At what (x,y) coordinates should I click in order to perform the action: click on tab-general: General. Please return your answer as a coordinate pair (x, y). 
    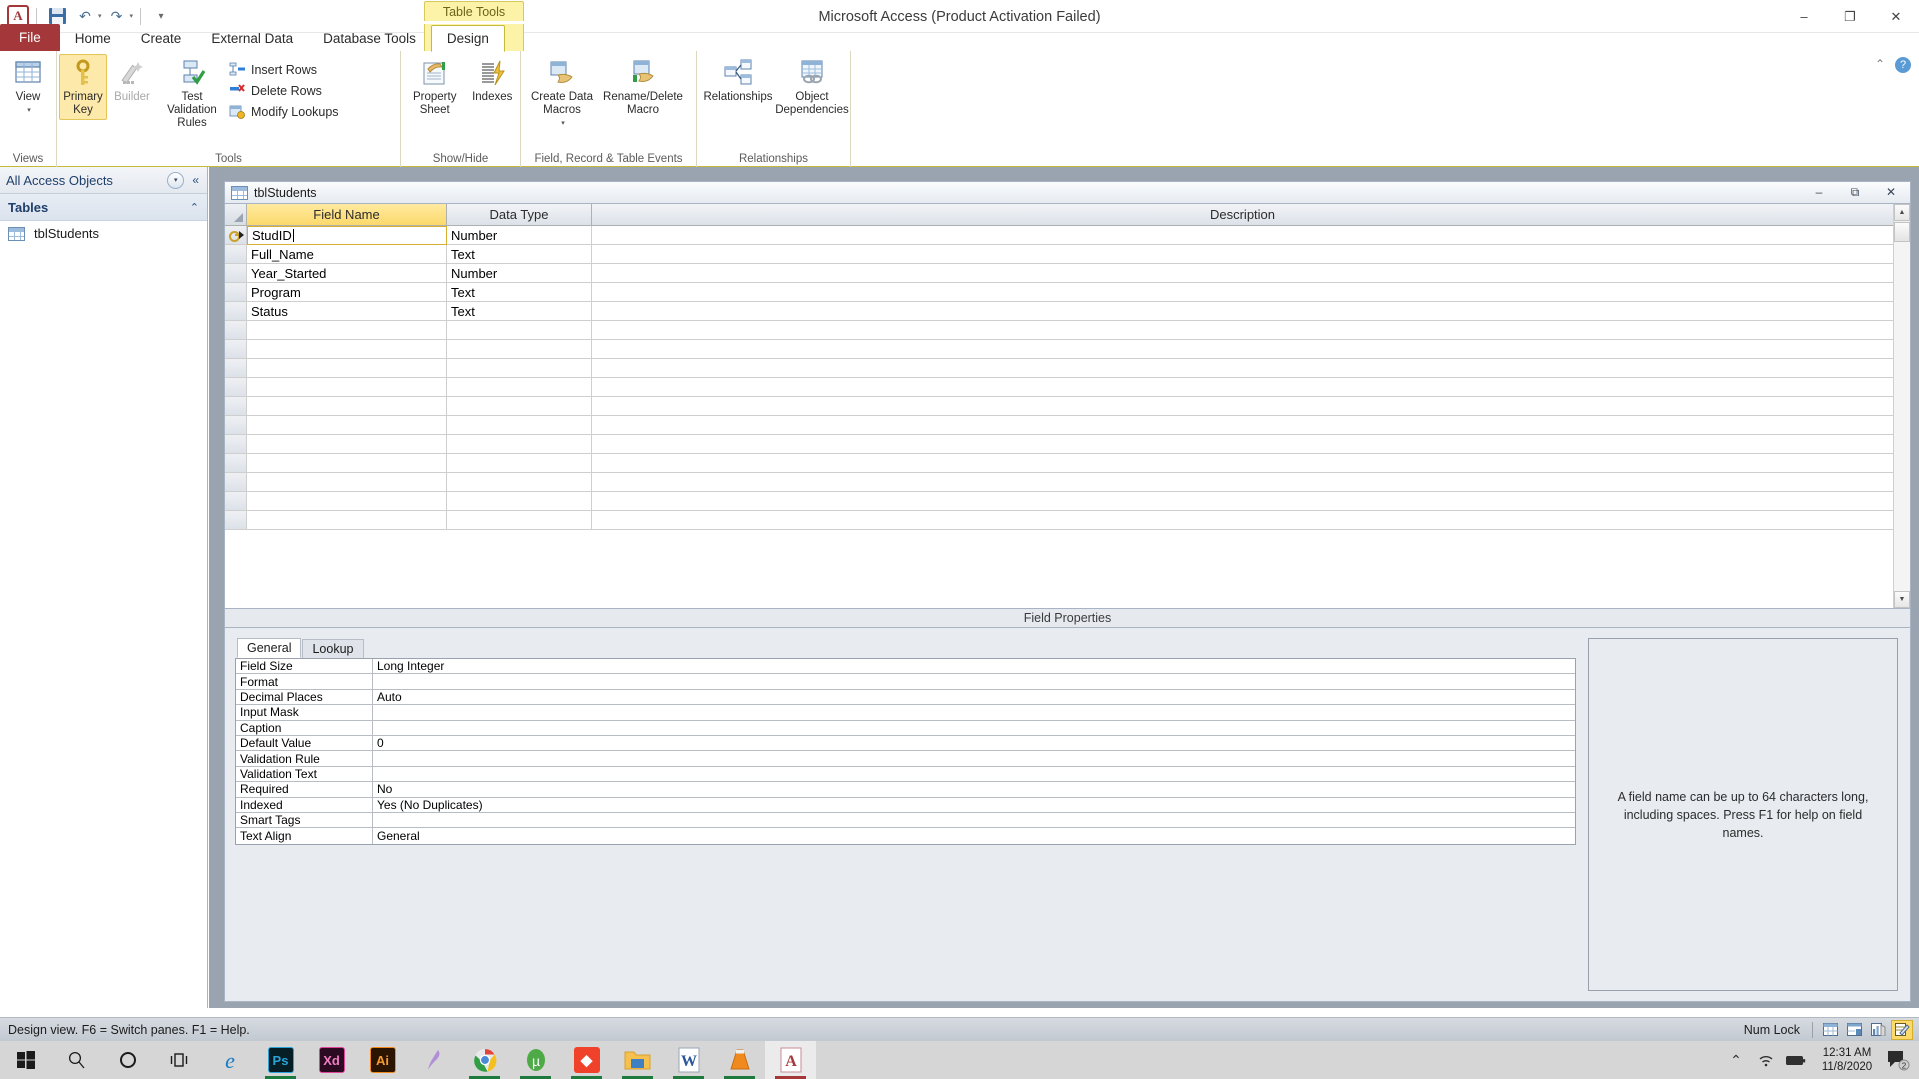
    Looking at the image, I should click on (269, 648).